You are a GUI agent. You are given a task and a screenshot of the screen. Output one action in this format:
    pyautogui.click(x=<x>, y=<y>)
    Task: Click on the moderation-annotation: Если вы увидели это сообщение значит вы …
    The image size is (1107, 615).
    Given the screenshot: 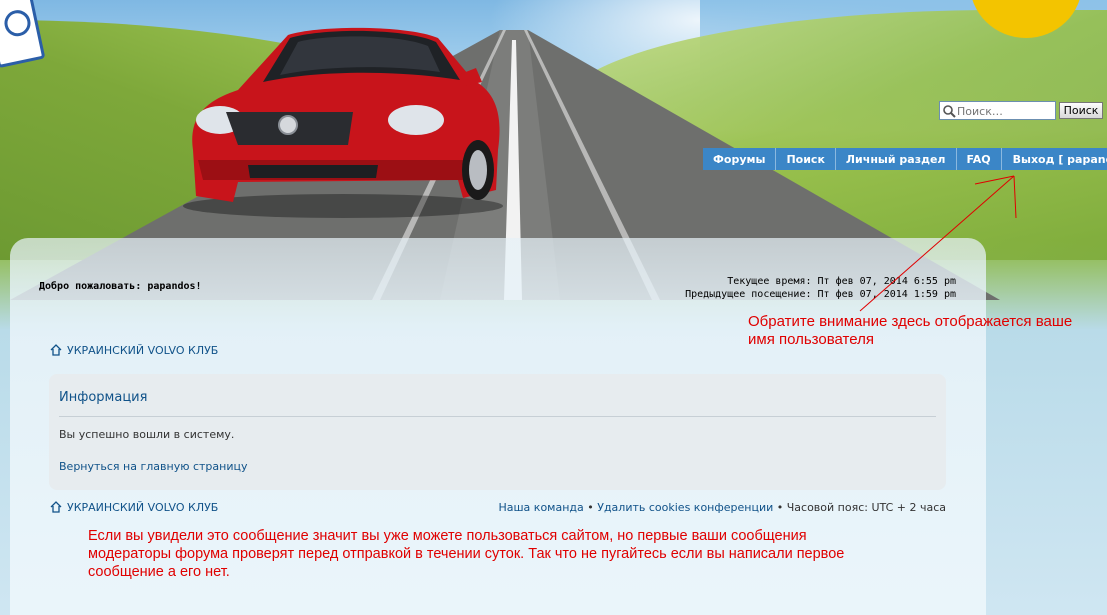 What is the action you would take?
    pyautogui.click(x=466, y=554)
    